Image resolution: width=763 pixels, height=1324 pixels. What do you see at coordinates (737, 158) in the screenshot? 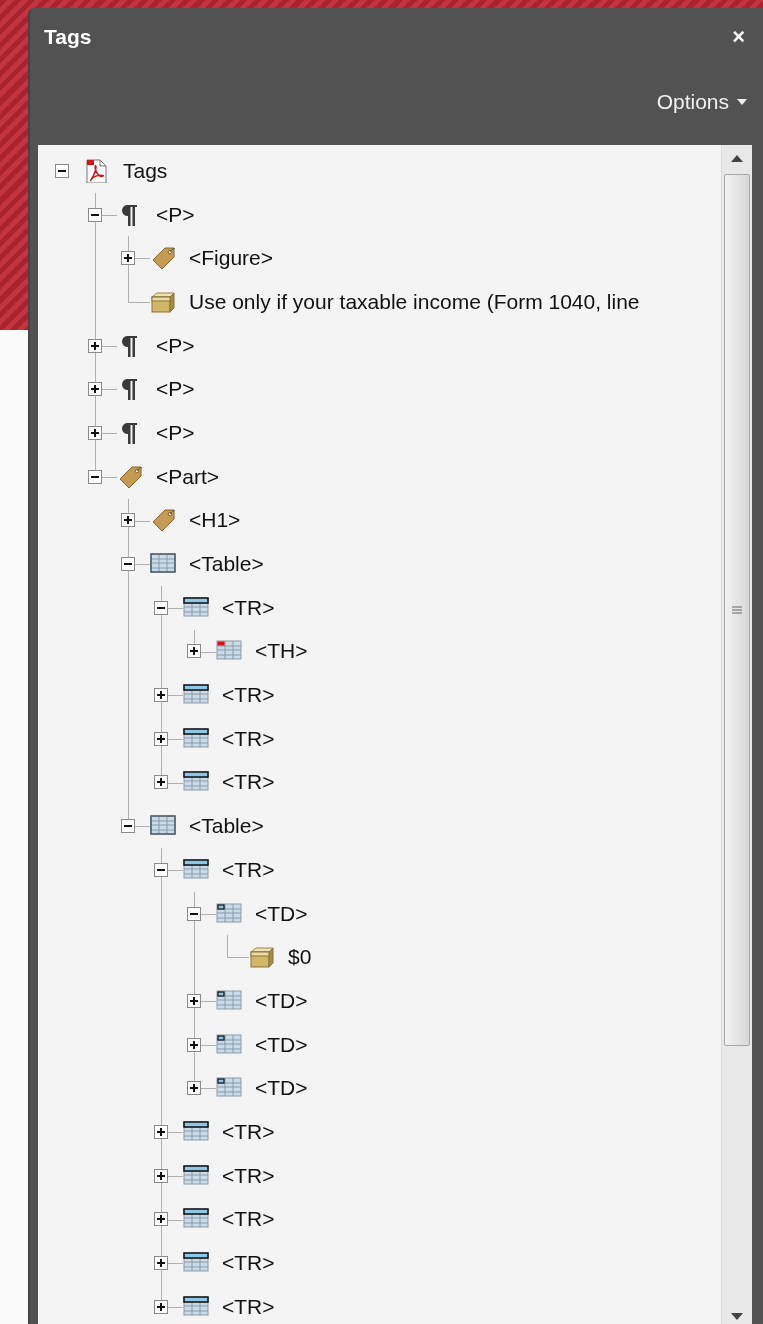
I see `scroll-up-icon` at bounding box center [737, 158].